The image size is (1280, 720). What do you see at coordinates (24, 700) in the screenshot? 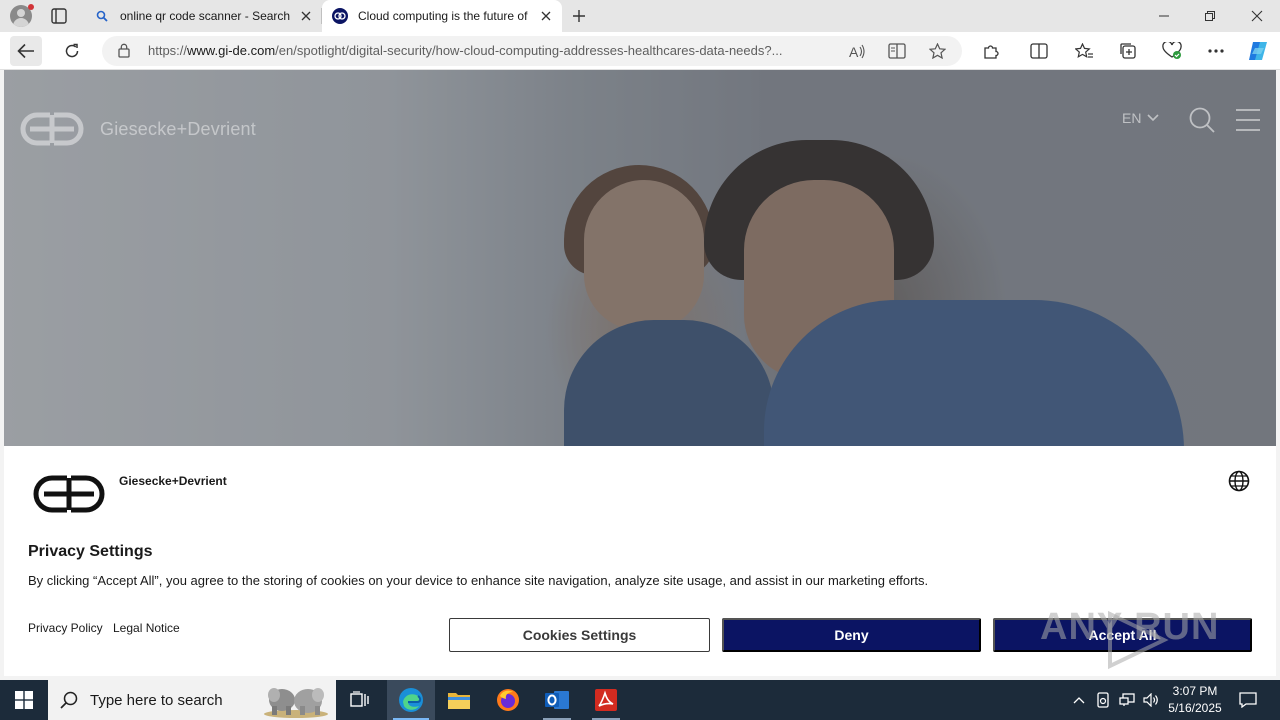
I see `start-windows-icon` at bounding box center [24, 700].